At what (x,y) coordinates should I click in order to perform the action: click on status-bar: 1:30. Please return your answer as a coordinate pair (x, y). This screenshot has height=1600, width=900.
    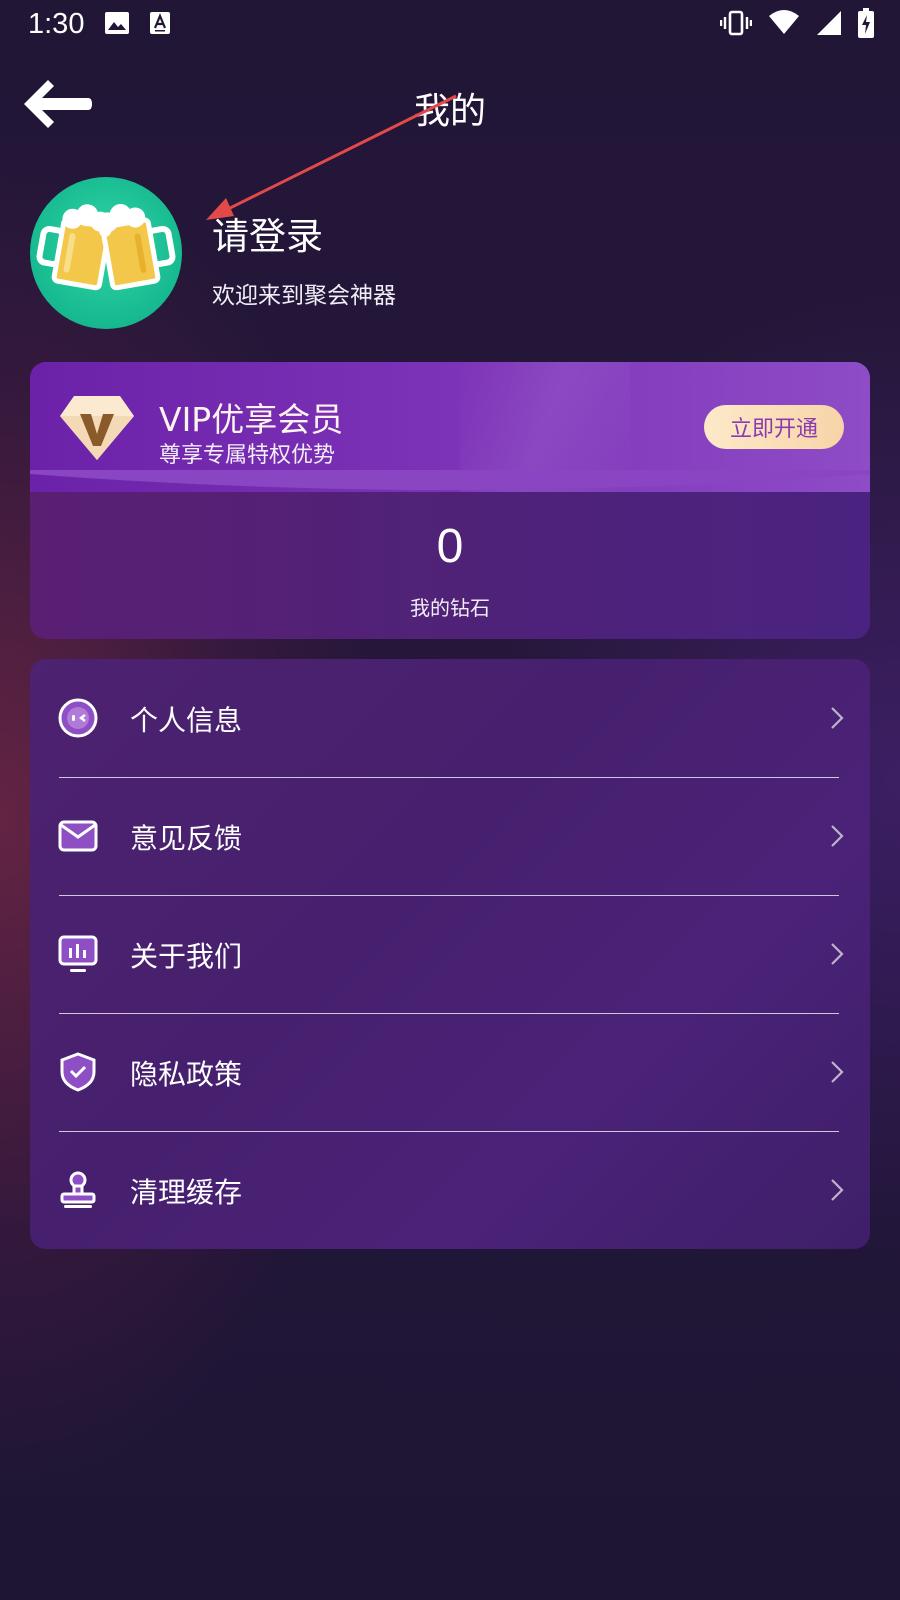
    Looking at the image, I should click on (450, 24).